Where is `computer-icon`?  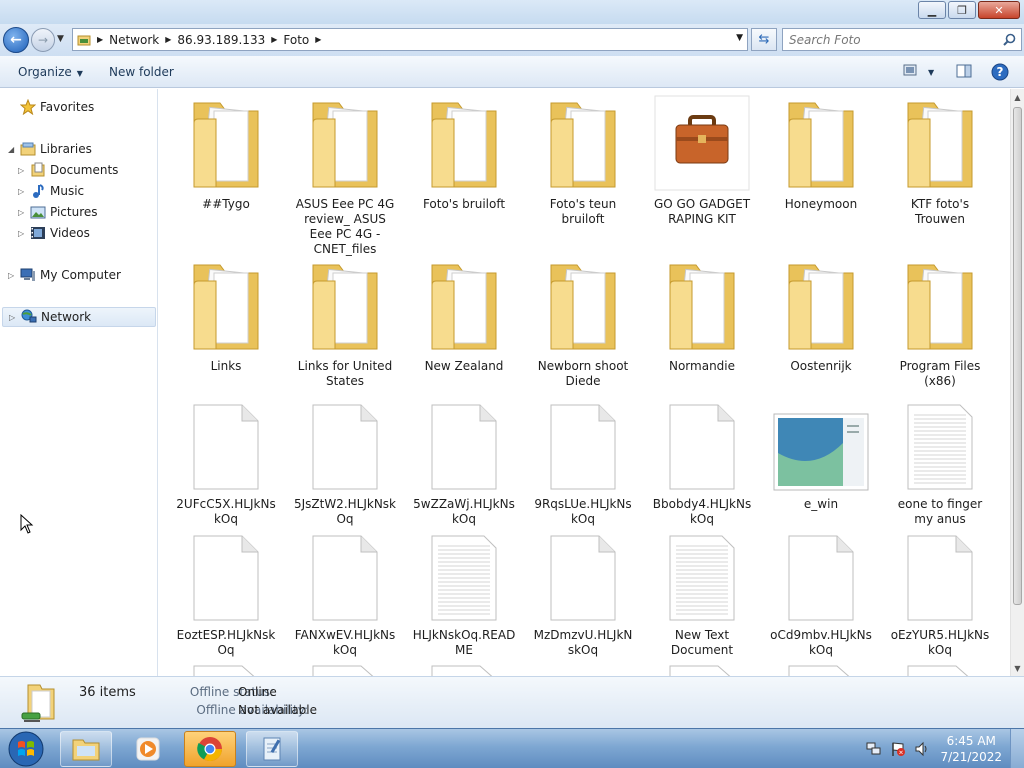
computer-icon is located at coordinates (28, 275).